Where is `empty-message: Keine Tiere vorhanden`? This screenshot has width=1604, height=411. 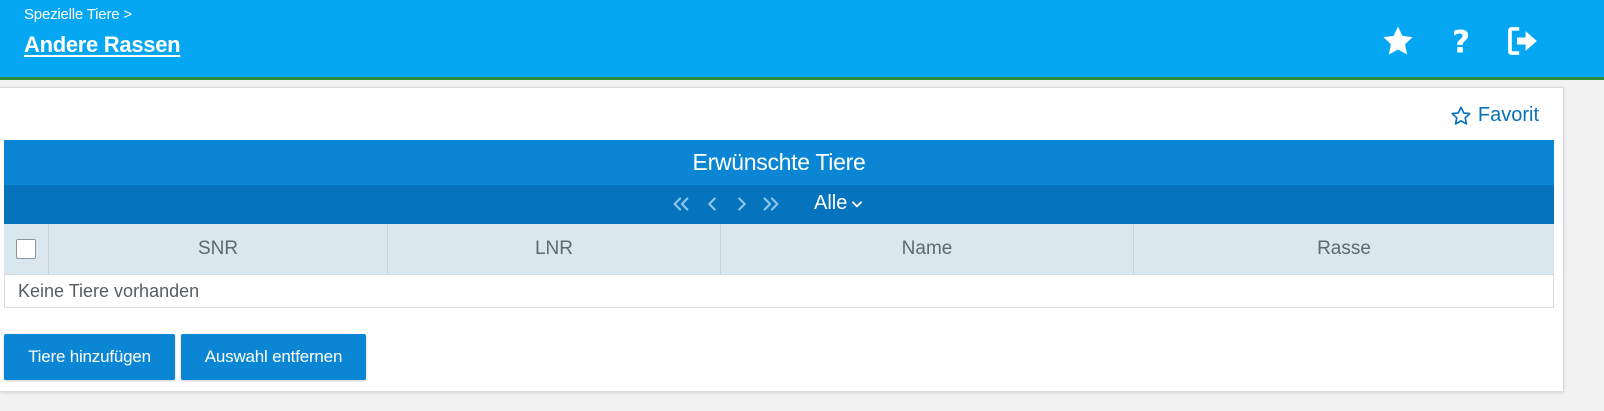
empty-message: Keine Tiere vorhanden is located at coordinates (779, 291).